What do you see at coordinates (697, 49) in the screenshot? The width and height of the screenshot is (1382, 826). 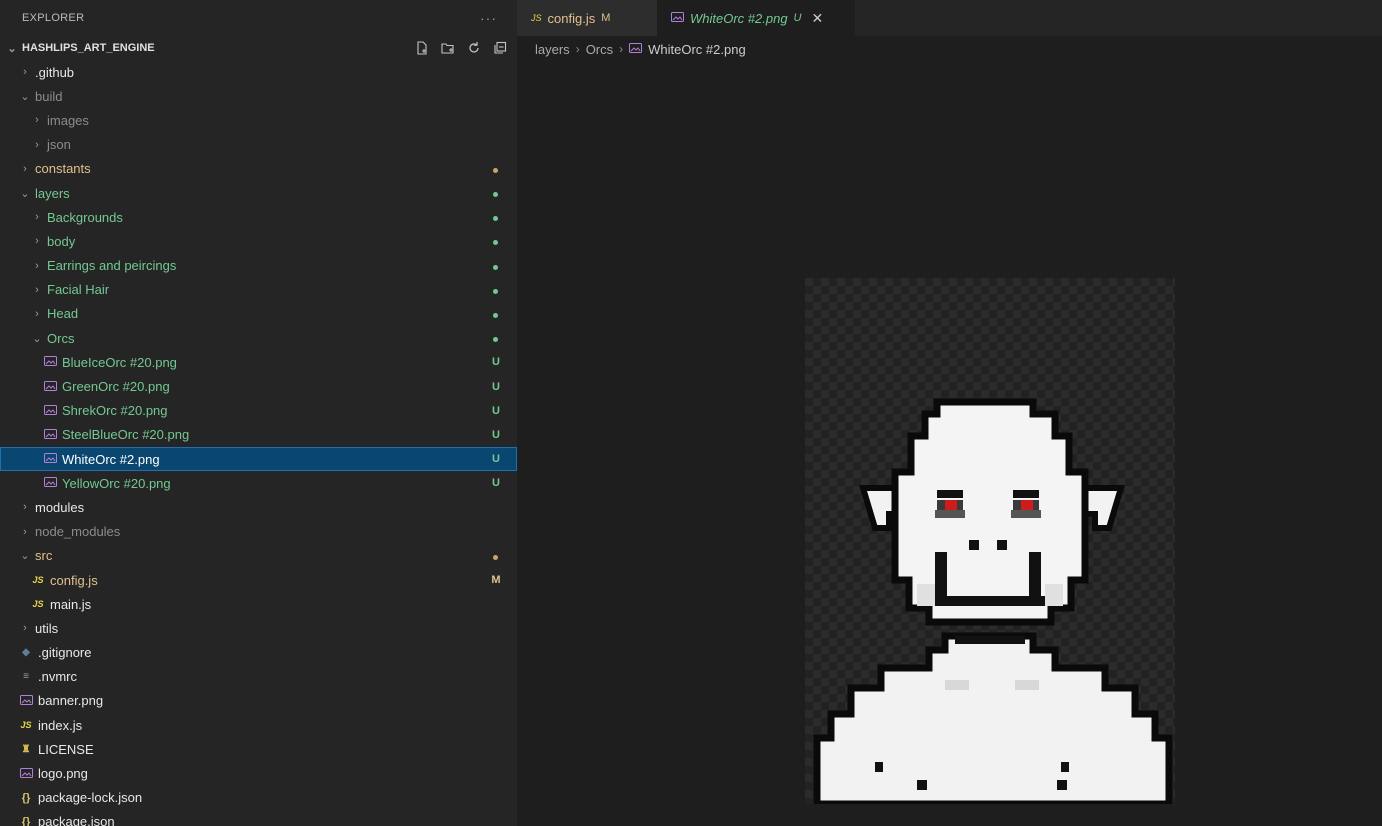 I see `breadcrumb-current: WhiteOrc #2.png` at bounding box center [697, 49].